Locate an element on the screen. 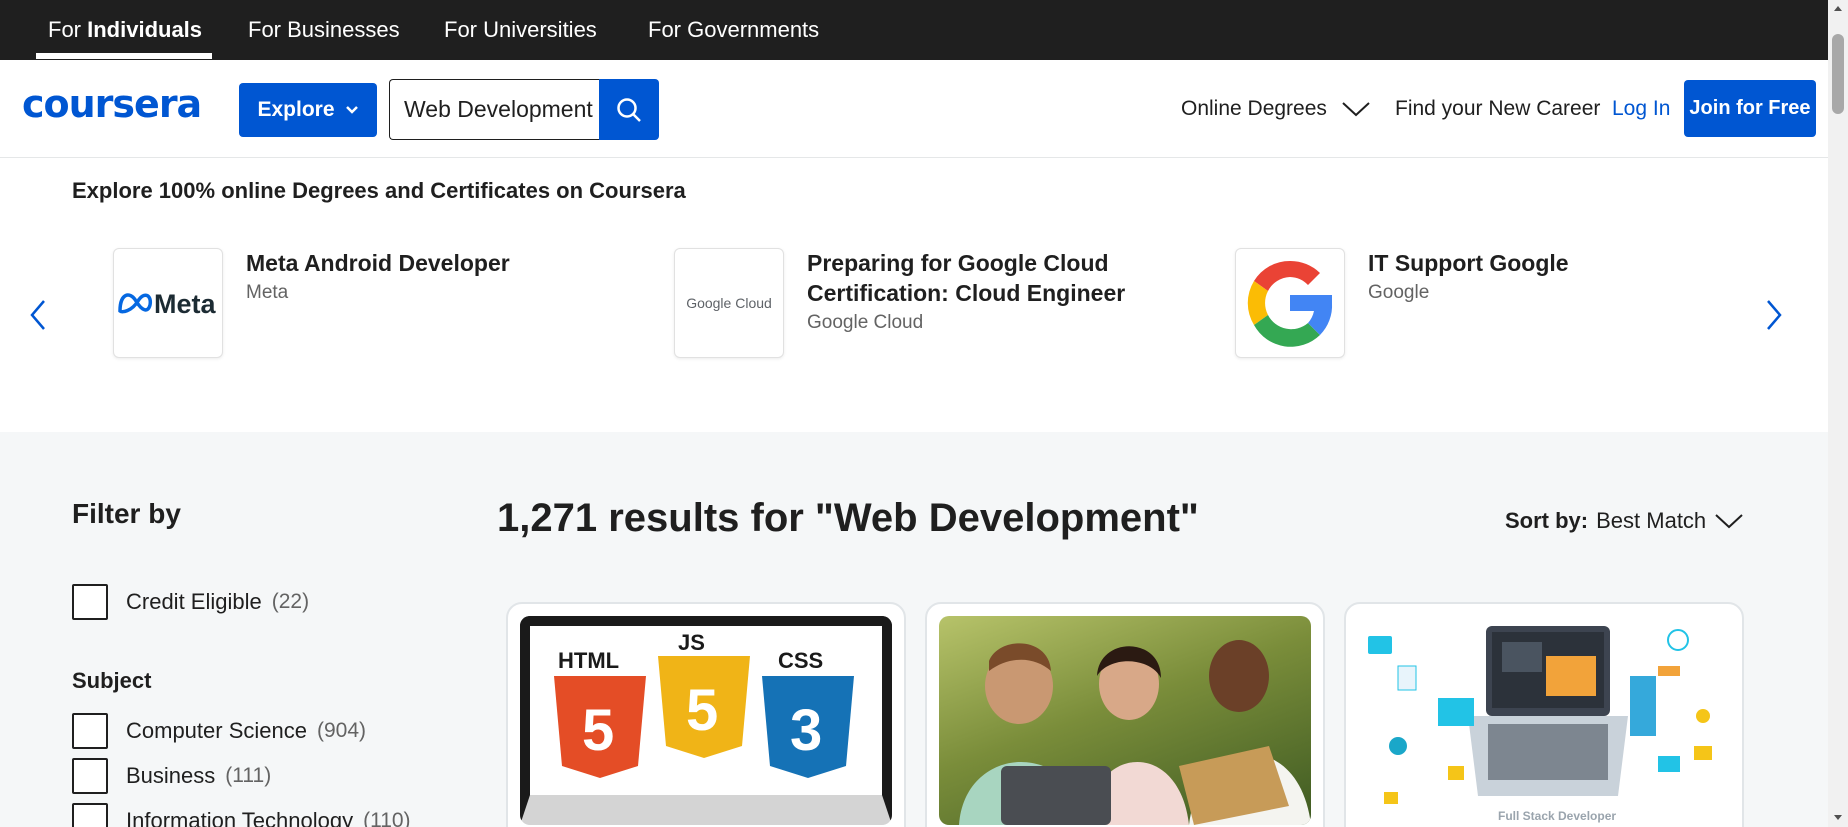 This screenshot has height=827, width=1848. results-title: 1,271 results for "Web Development" is located at coordinates (848, 518).